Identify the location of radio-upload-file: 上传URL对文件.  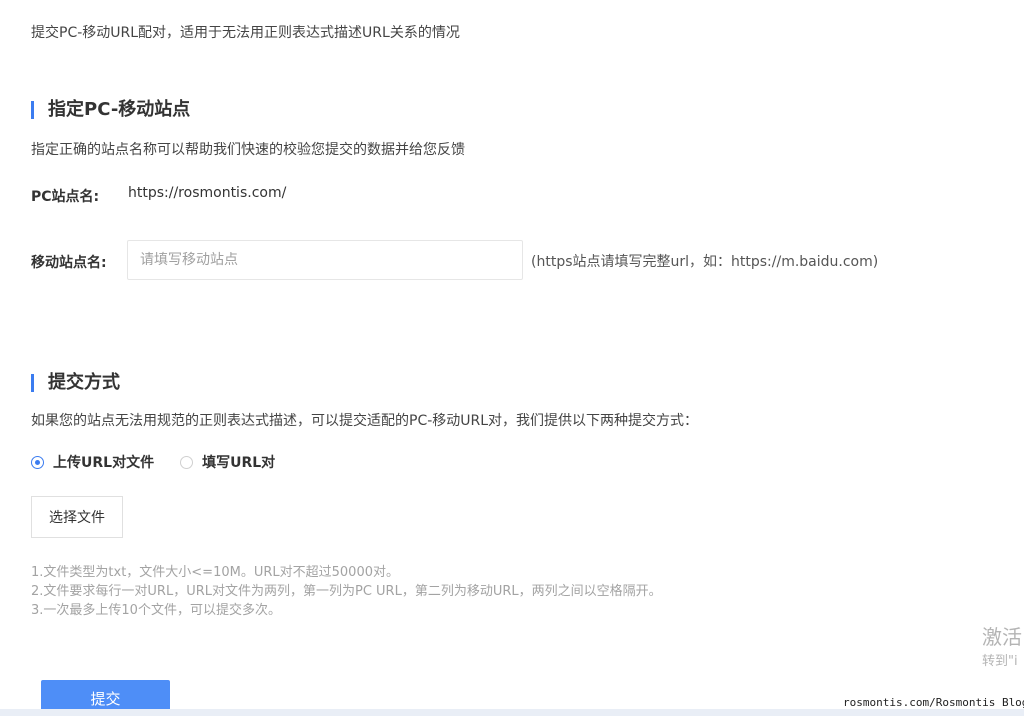
(92, 462).